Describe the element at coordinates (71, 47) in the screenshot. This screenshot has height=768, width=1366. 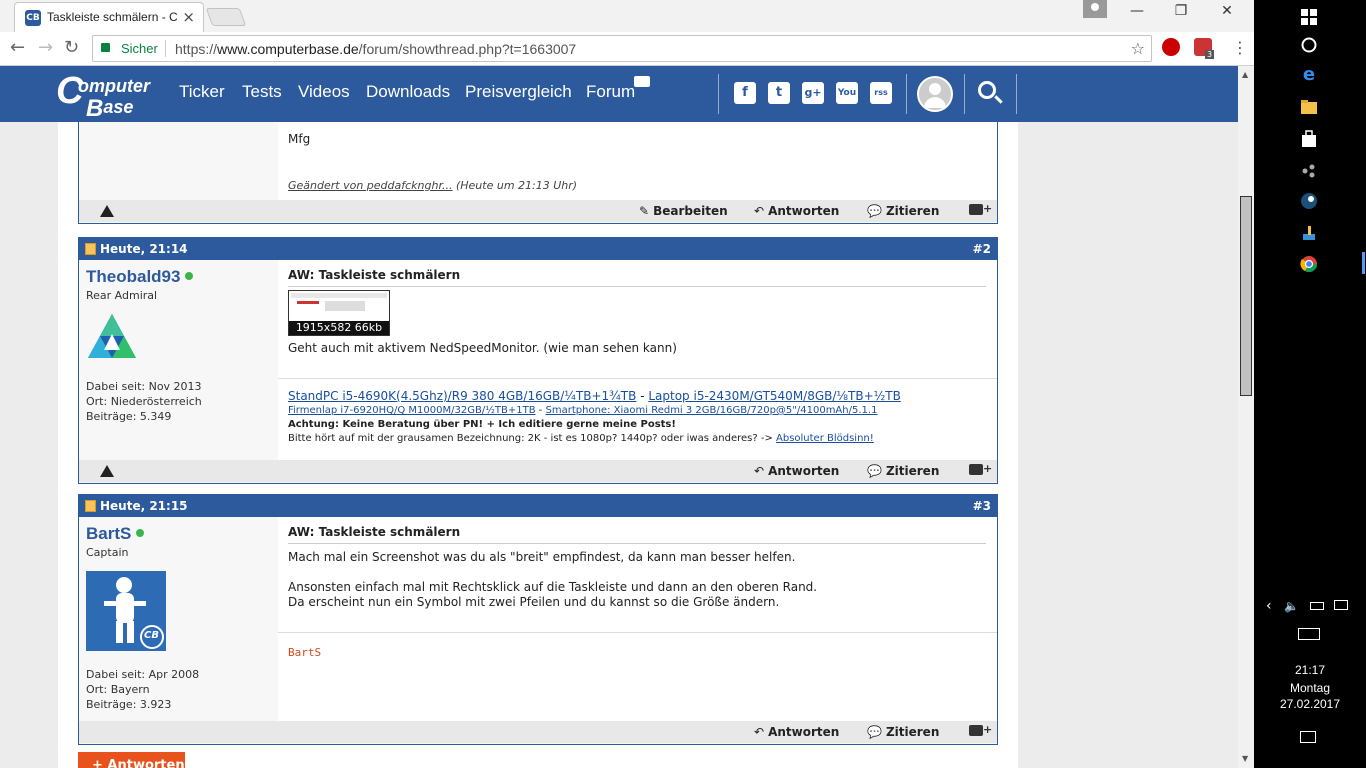
I see `reload-icon: ↻` at that location.